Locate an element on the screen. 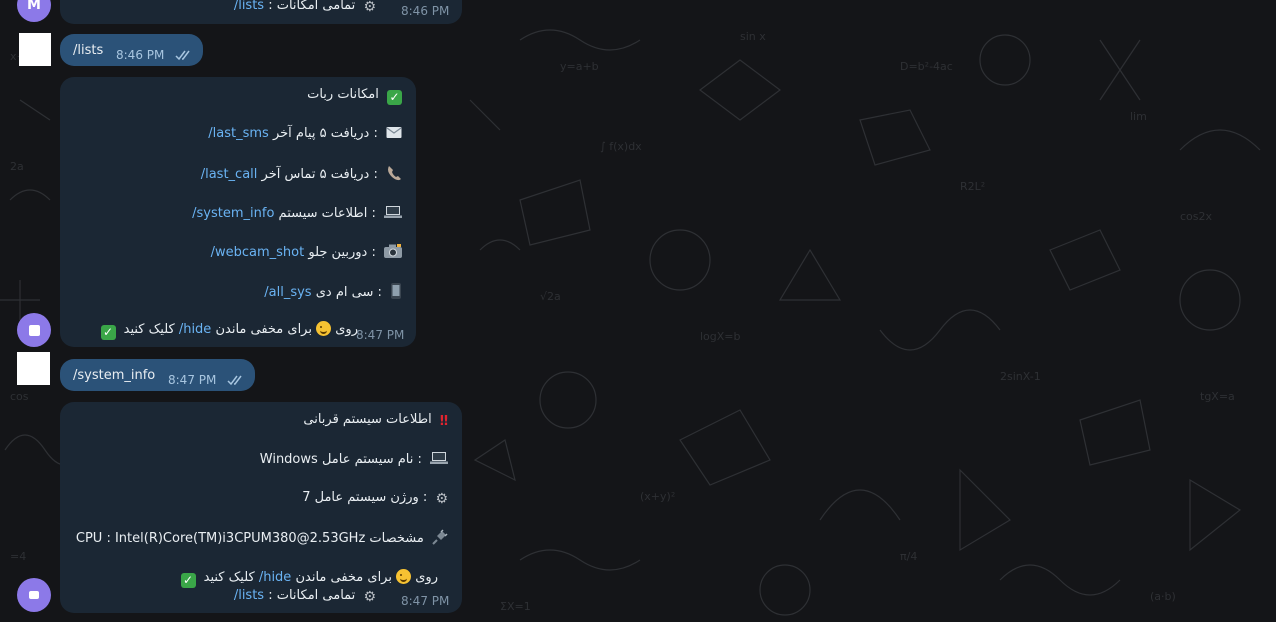  message-text: /system_info is located at coordinates (114, 375).